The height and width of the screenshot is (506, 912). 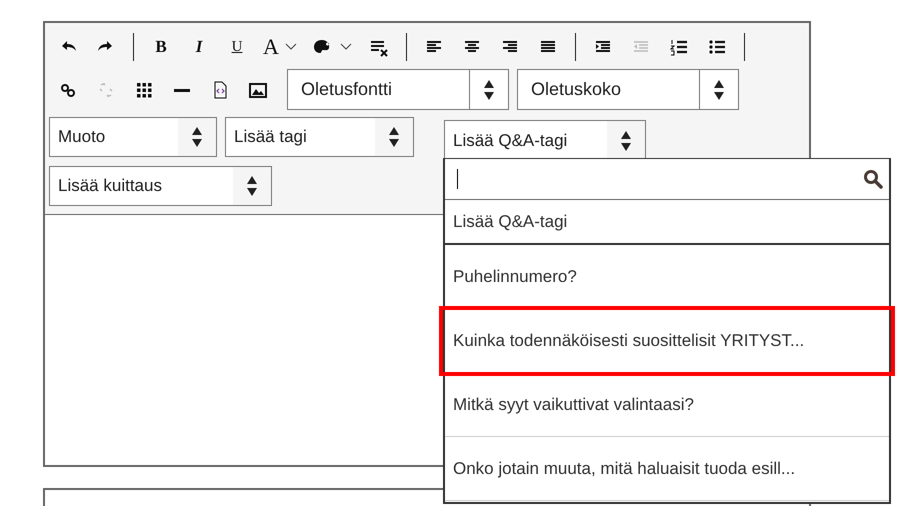 What do you see at coordinates (280, 47) in the screenshot?
I see `text-color-button: A` at bounding box center [280, 47].